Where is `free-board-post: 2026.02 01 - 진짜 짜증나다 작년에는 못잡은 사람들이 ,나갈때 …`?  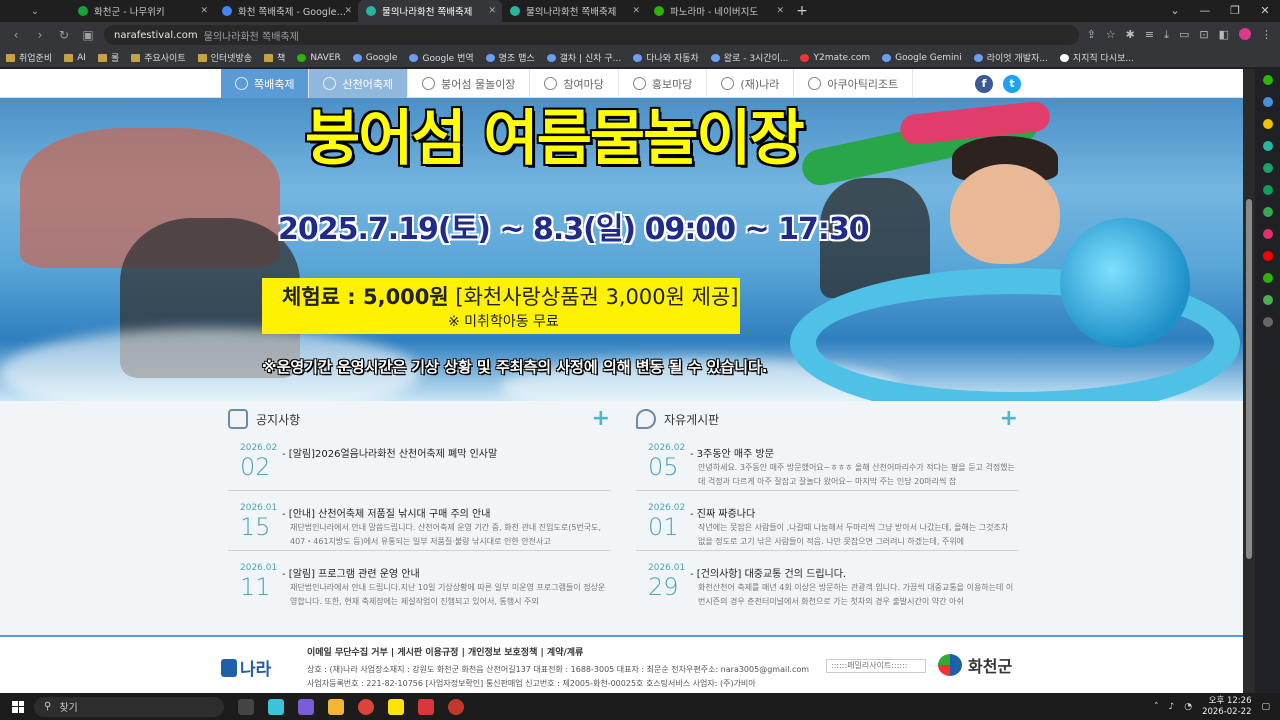 free-board-post: 2026.02 01 - 진짜 짜증나다 작년에는 못잡은 사람들이 ,나갈때 … is located at coordinates (827, 521).